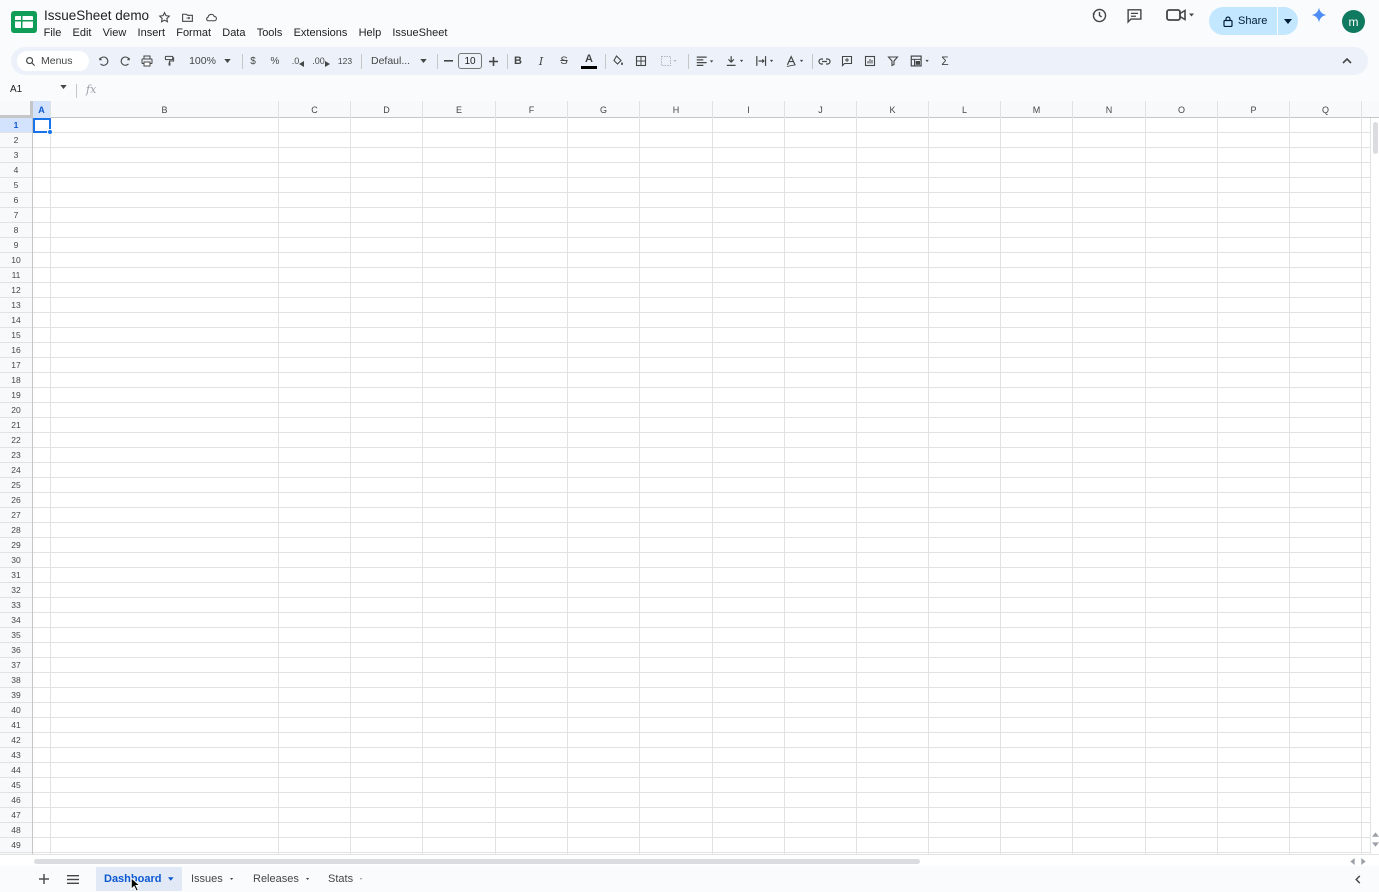 This screenshot has width=1379, height=892. Describe the element at coordinates (16, 590) in the screenshot. I see `row-header-32: 32` at that location.